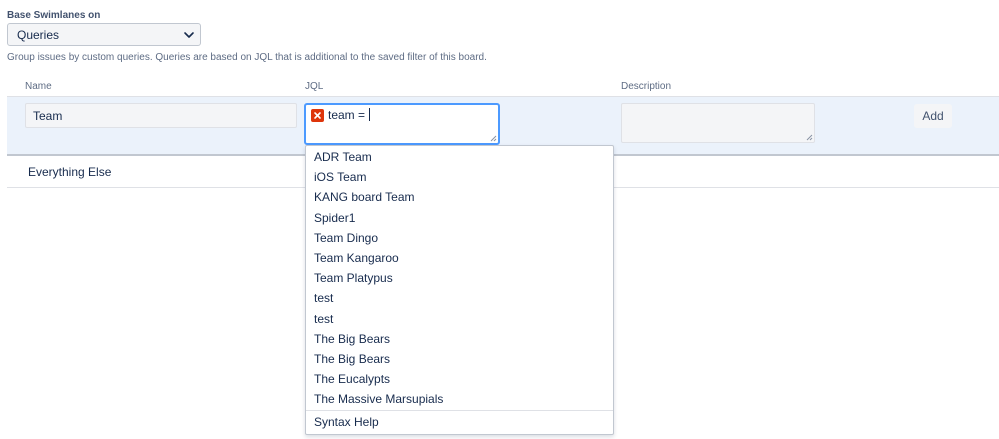 The width and height of the screenshot is (999, 439). I want to click on swimlane-name-input: Team, so click(161, 115).